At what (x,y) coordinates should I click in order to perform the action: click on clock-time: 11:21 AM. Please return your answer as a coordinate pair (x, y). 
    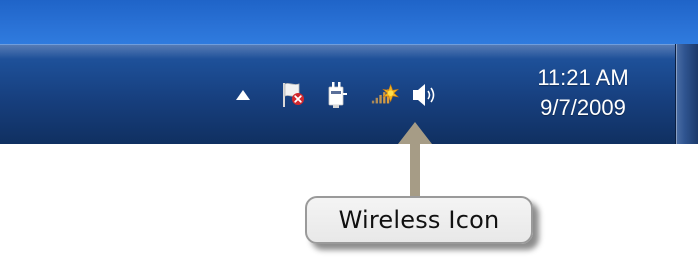
    Looking at the image, I should click on (583, 77).